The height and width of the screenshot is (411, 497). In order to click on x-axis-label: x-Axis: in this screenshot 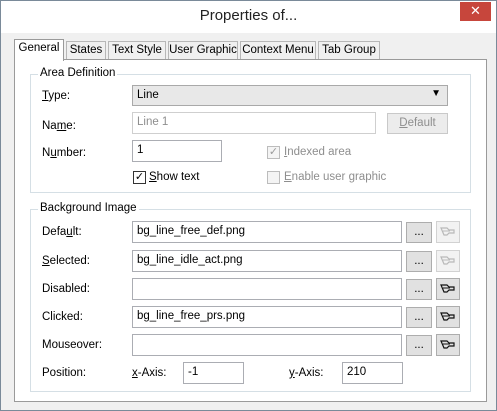, I will do `click(149, 373)`.